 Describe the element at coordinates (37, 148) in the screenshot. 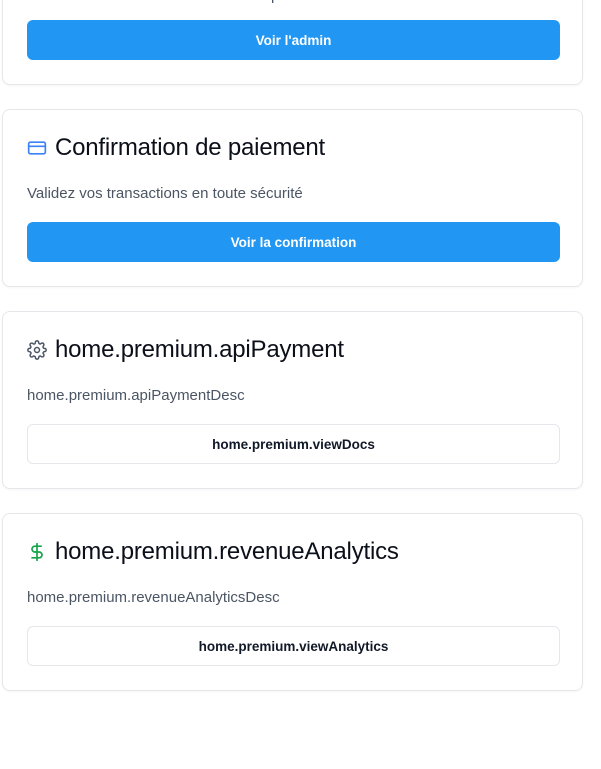

I see `credit-card-icon` at that location.